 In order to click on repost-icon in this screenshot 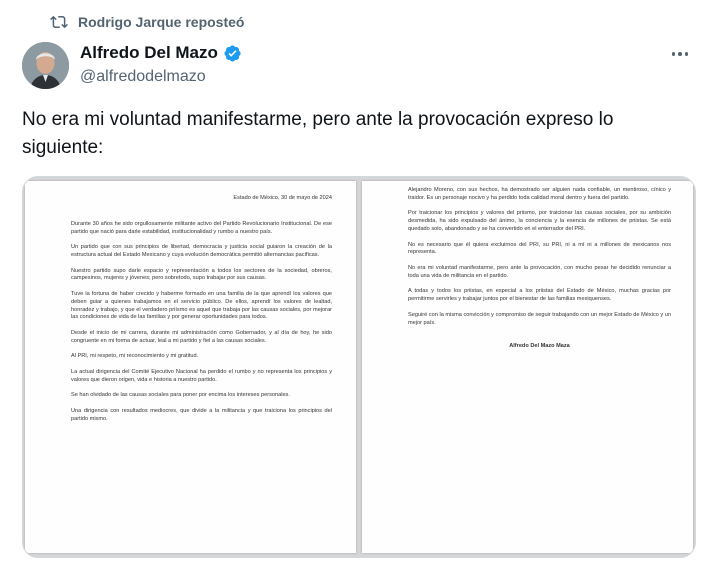, I will do `click(59, 22)`.